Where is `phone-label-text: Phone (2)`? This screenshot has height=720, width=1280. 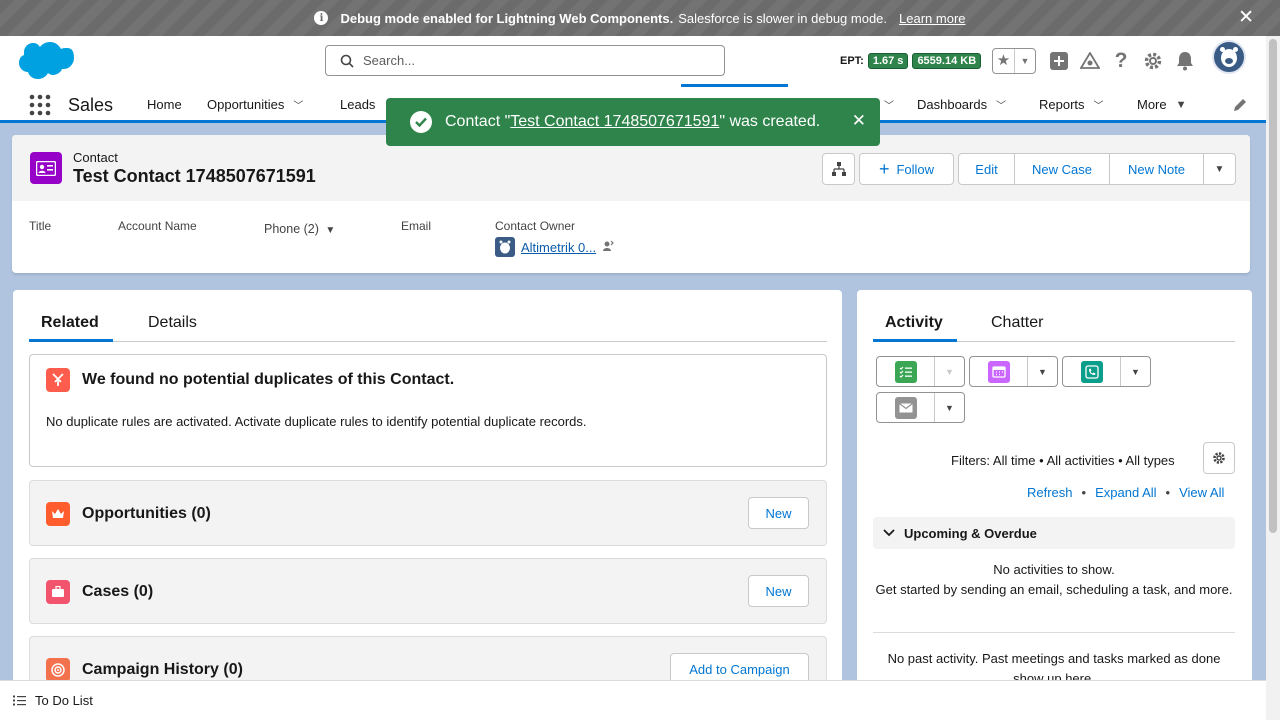 phone-label-text: Phone (2) is located at coordinates (291, 229).